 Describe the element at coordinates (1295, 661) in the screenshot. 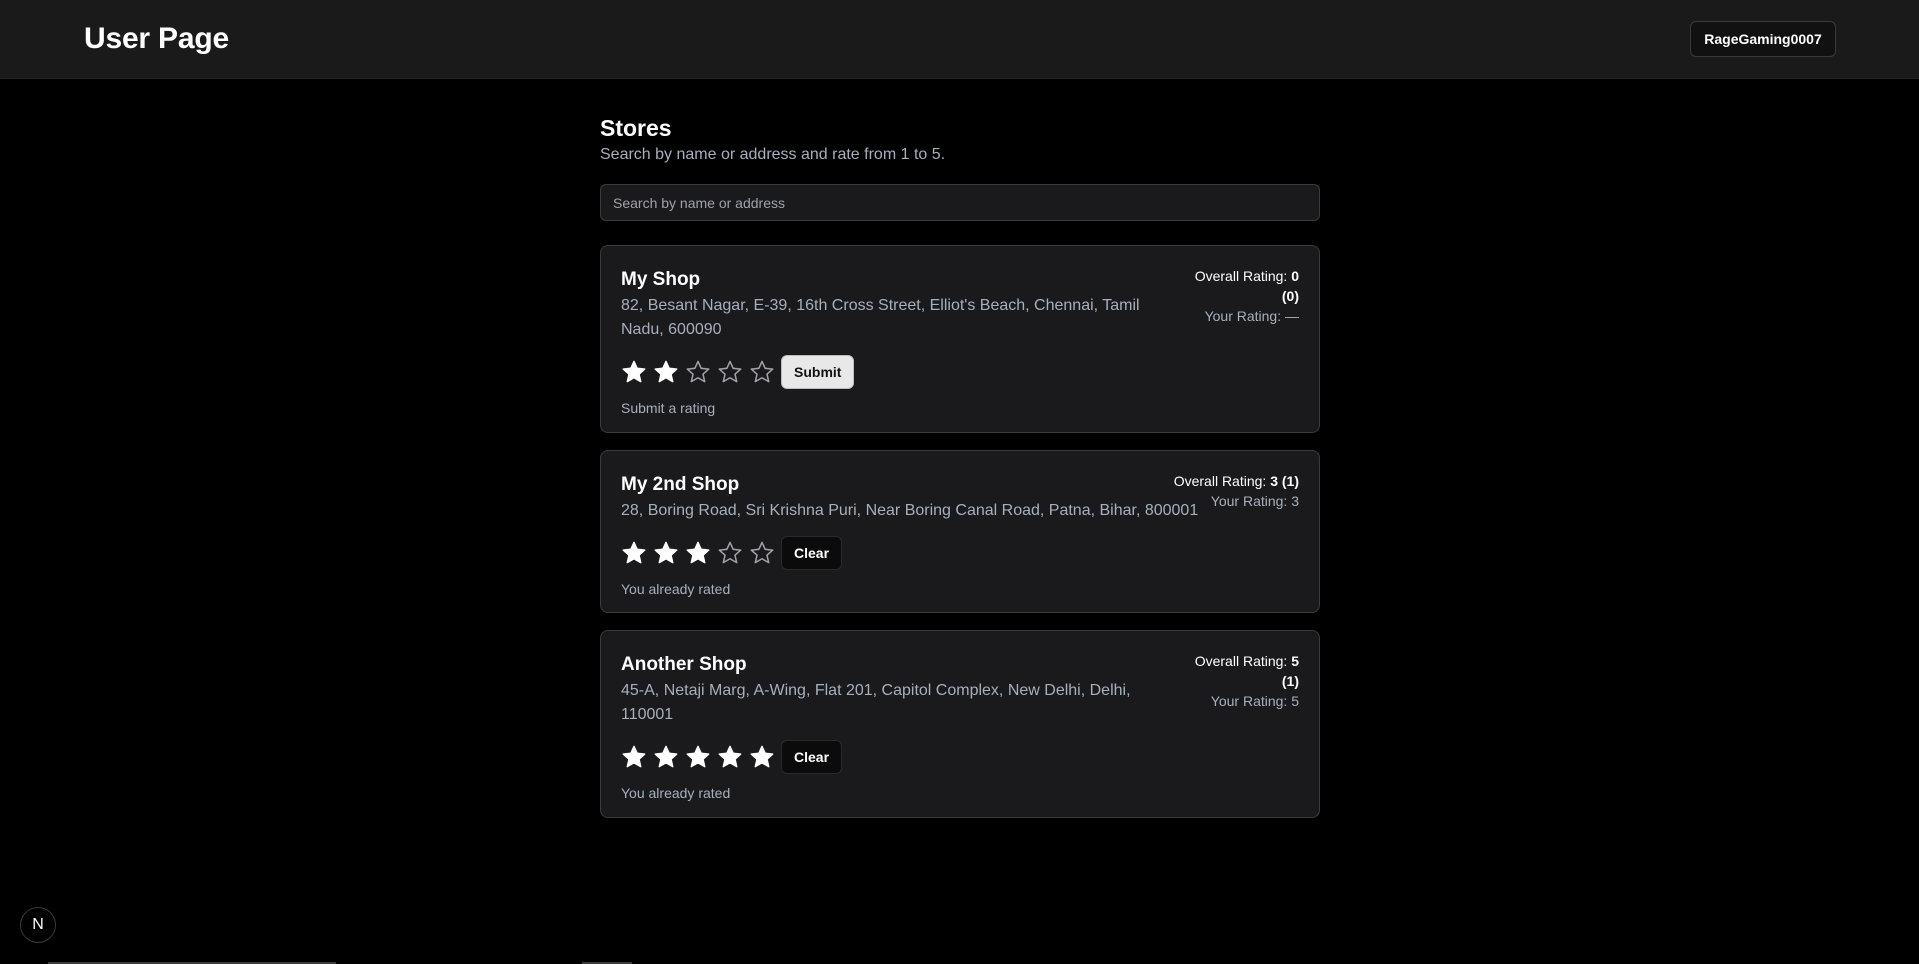

I see `overall-rating-value: 5` at that location.